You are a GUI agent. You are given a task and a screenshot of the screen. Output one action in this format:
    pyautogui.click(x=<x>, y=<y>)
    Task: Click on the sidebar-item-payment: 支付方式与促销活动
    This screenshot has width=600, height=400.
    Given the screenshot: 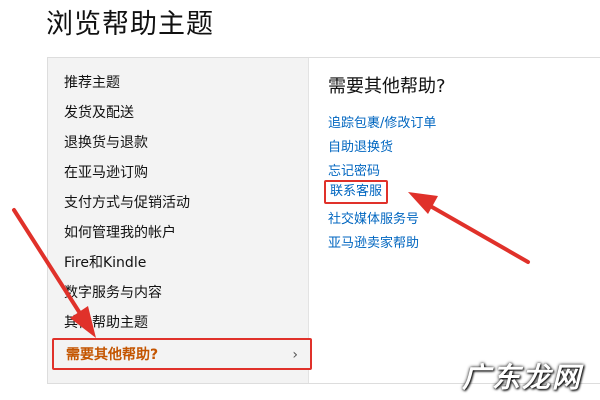 What is the action you would take?
    pyautogui.click(x=127, y=202)
    